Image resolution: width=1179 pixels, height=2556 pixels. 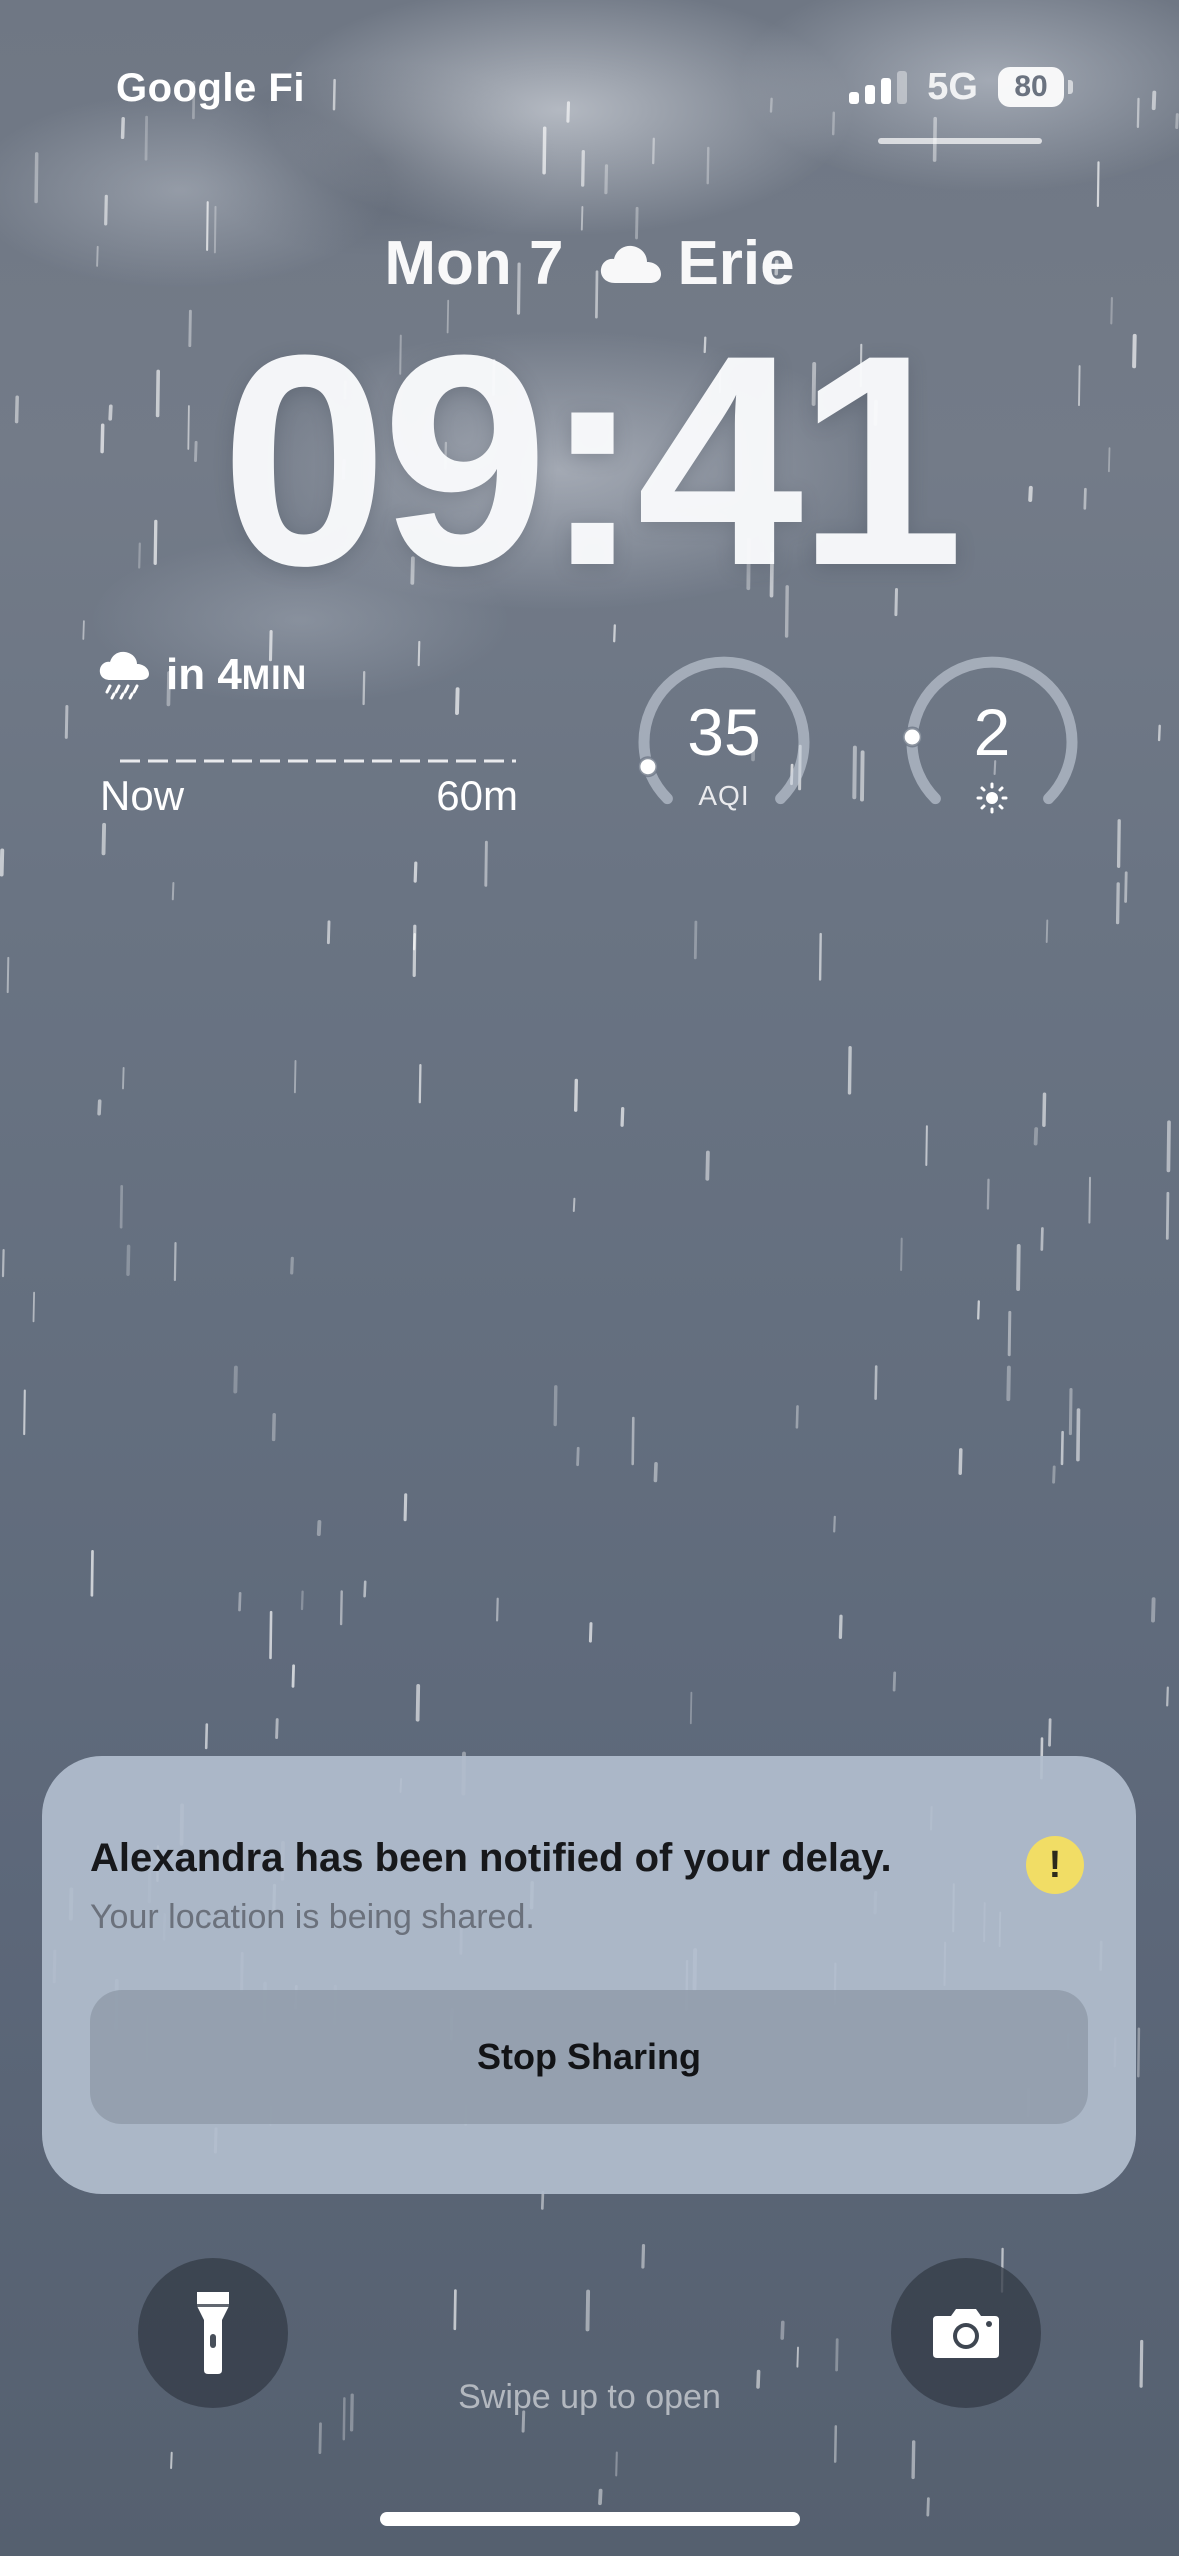 I want to click on date-weather-row: Mon 7 Erie, so click(x=589, y=263).